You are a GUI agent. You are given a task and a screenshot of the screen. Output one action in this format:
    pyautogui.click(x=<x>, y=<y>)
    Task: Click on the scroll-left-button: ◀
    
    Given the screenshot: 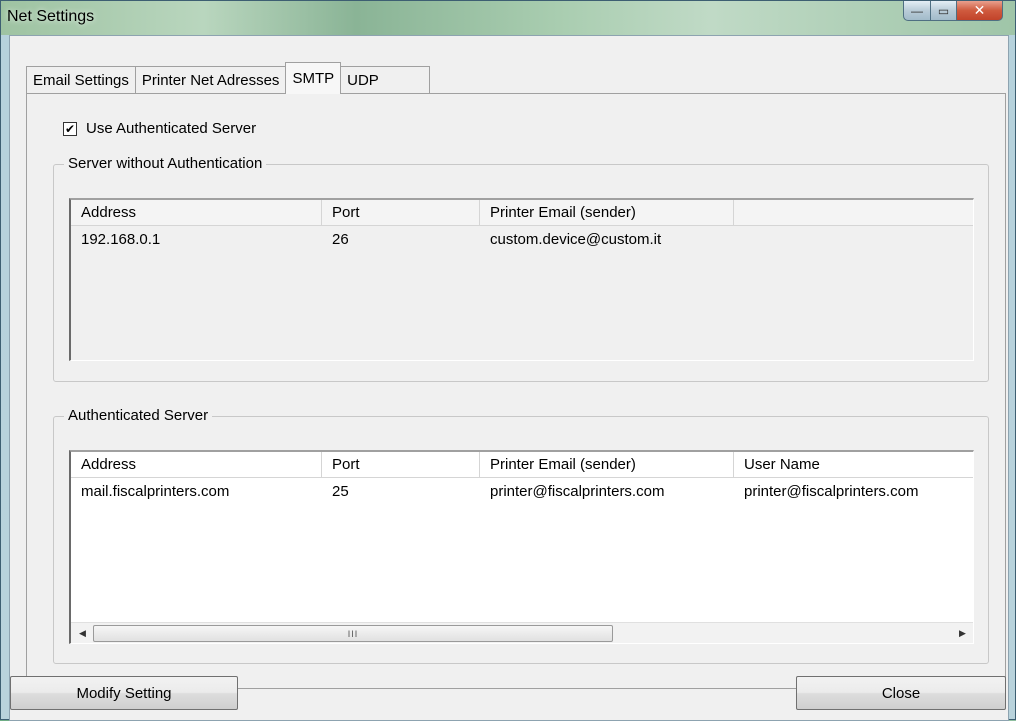 What is the action you would take?
    pyautogui.click(x=82, y=633)
    